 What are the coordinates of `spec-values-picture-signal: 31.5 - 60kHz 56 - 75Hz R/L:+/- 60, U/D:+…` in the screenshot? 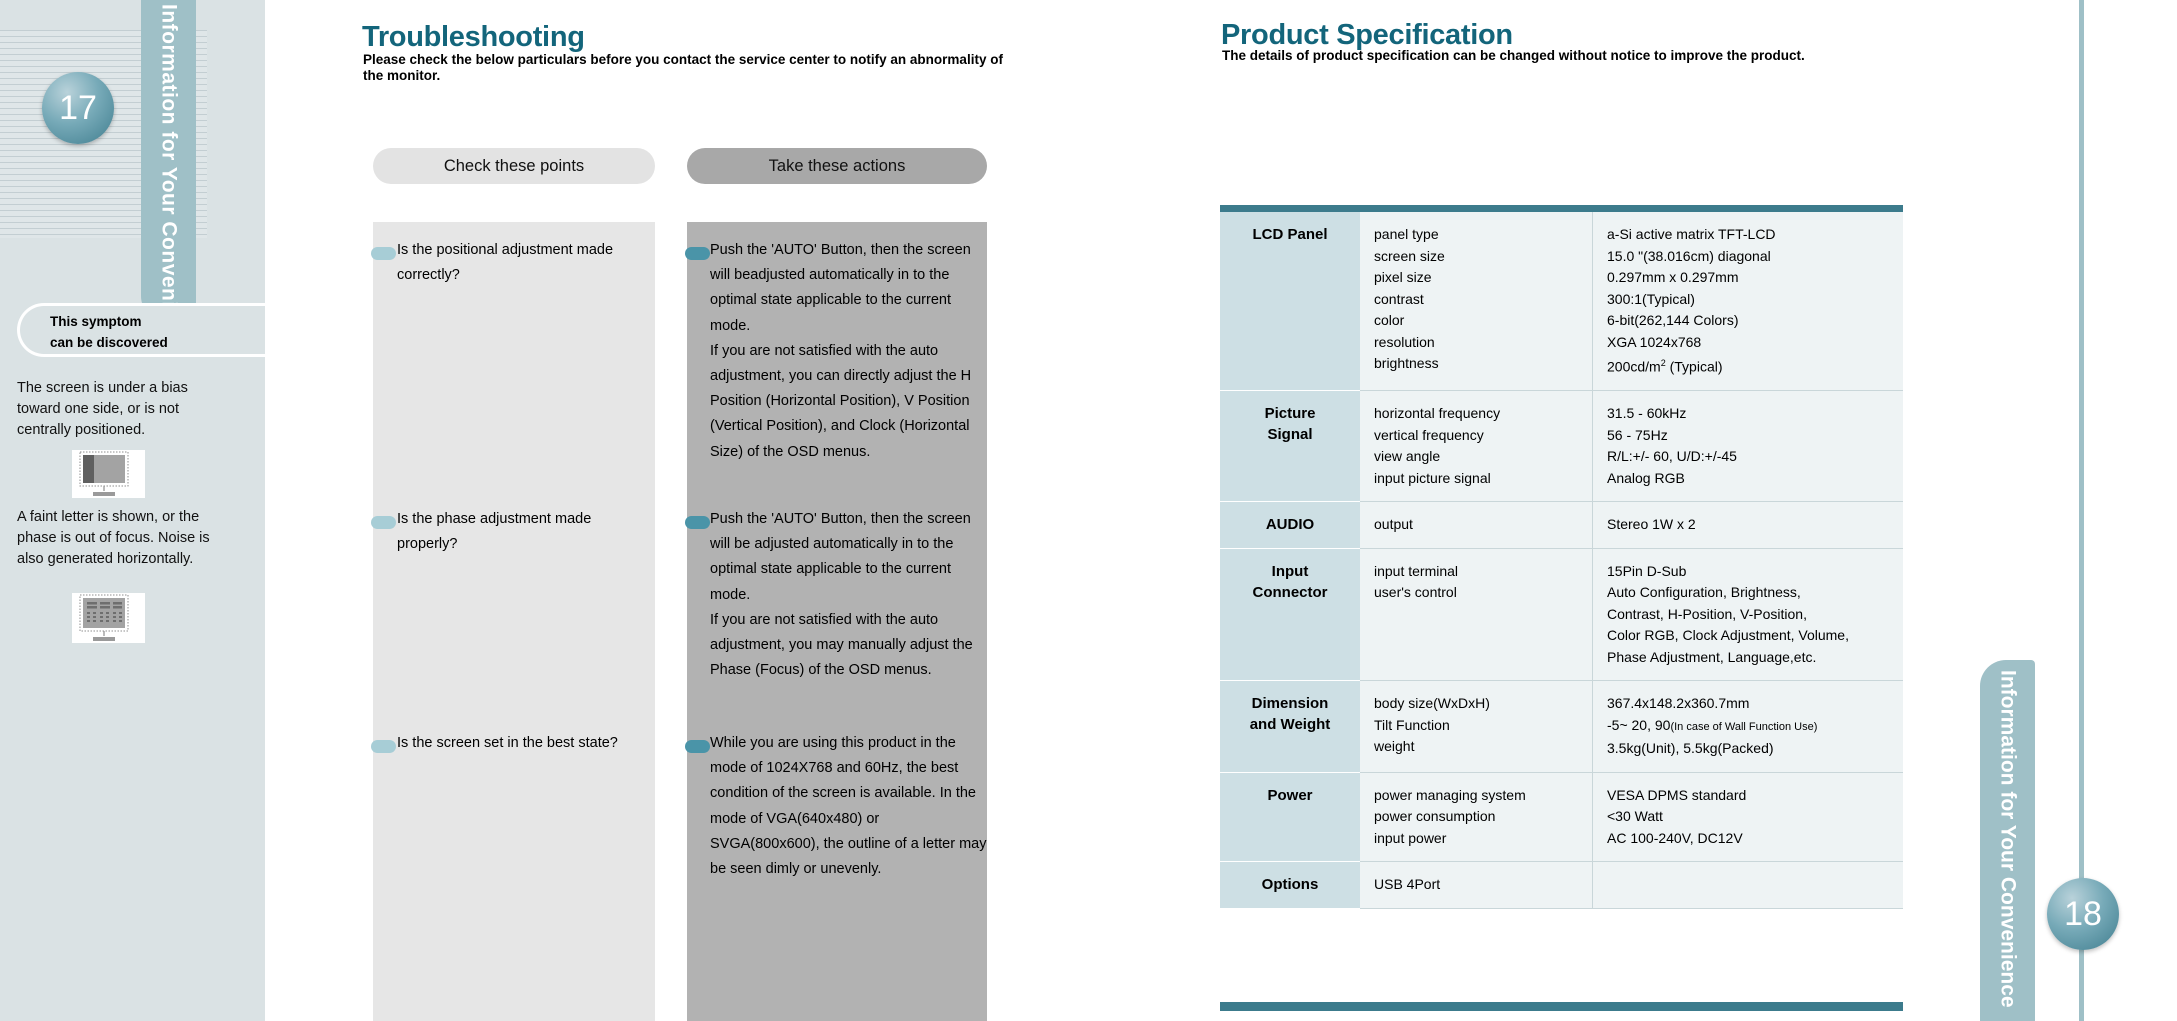 It's located at (1747, 446).